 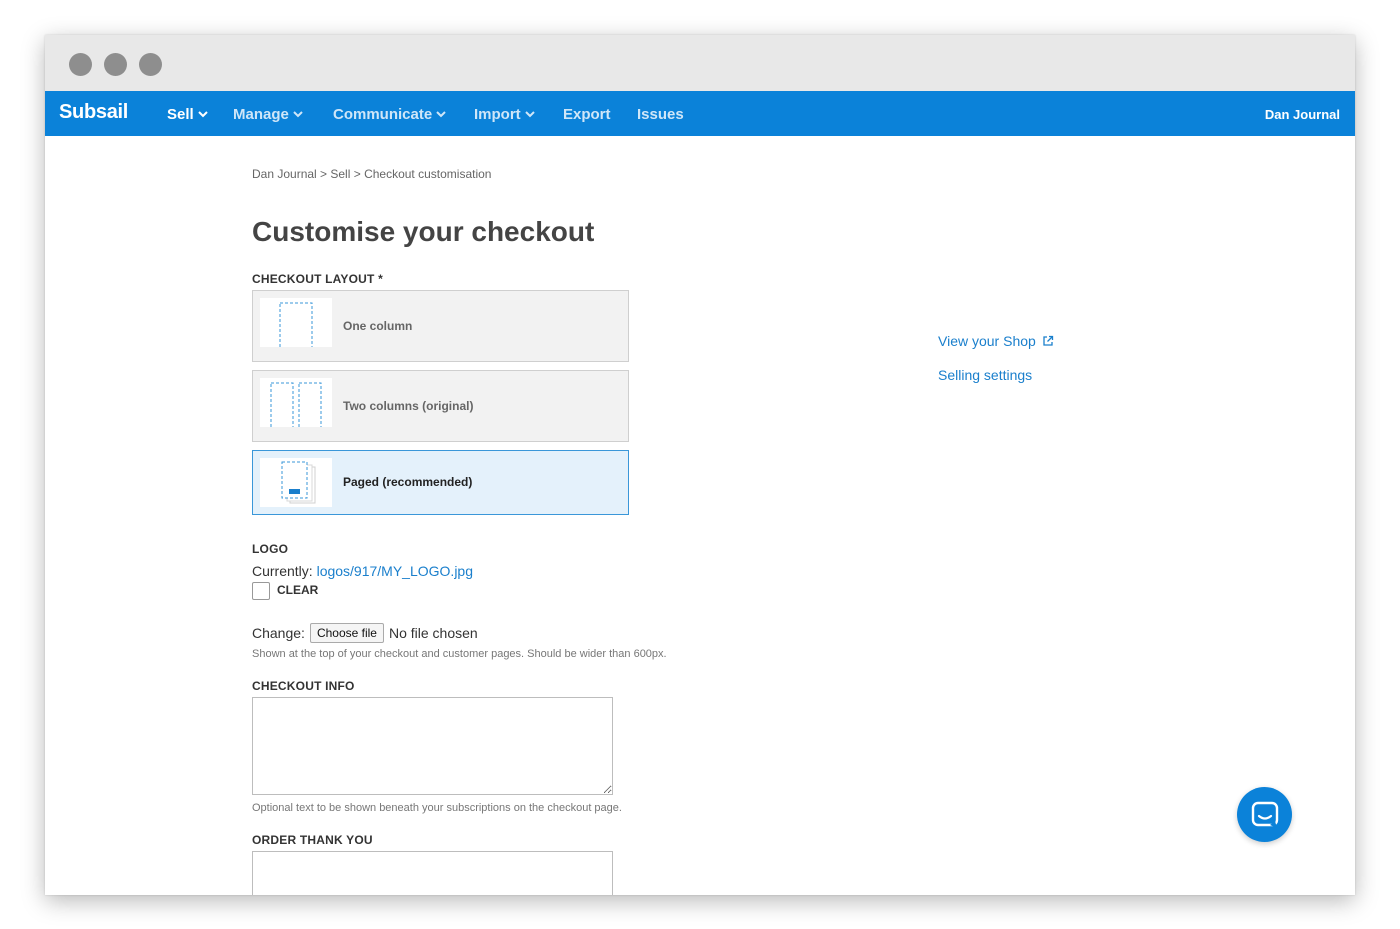 What do you see at coordinates (312, 840) in the screenshot?
I see `order-thank-you-label: ORDER THANK YOU` at bounding box center [312, 840].